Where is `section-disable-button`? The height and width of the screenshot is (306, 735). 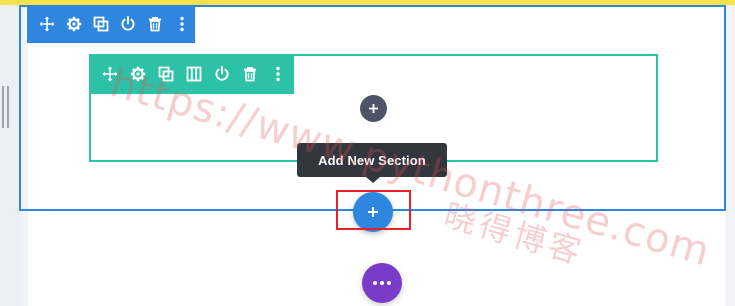
section-disable-button is located at coordinates (127, 24).